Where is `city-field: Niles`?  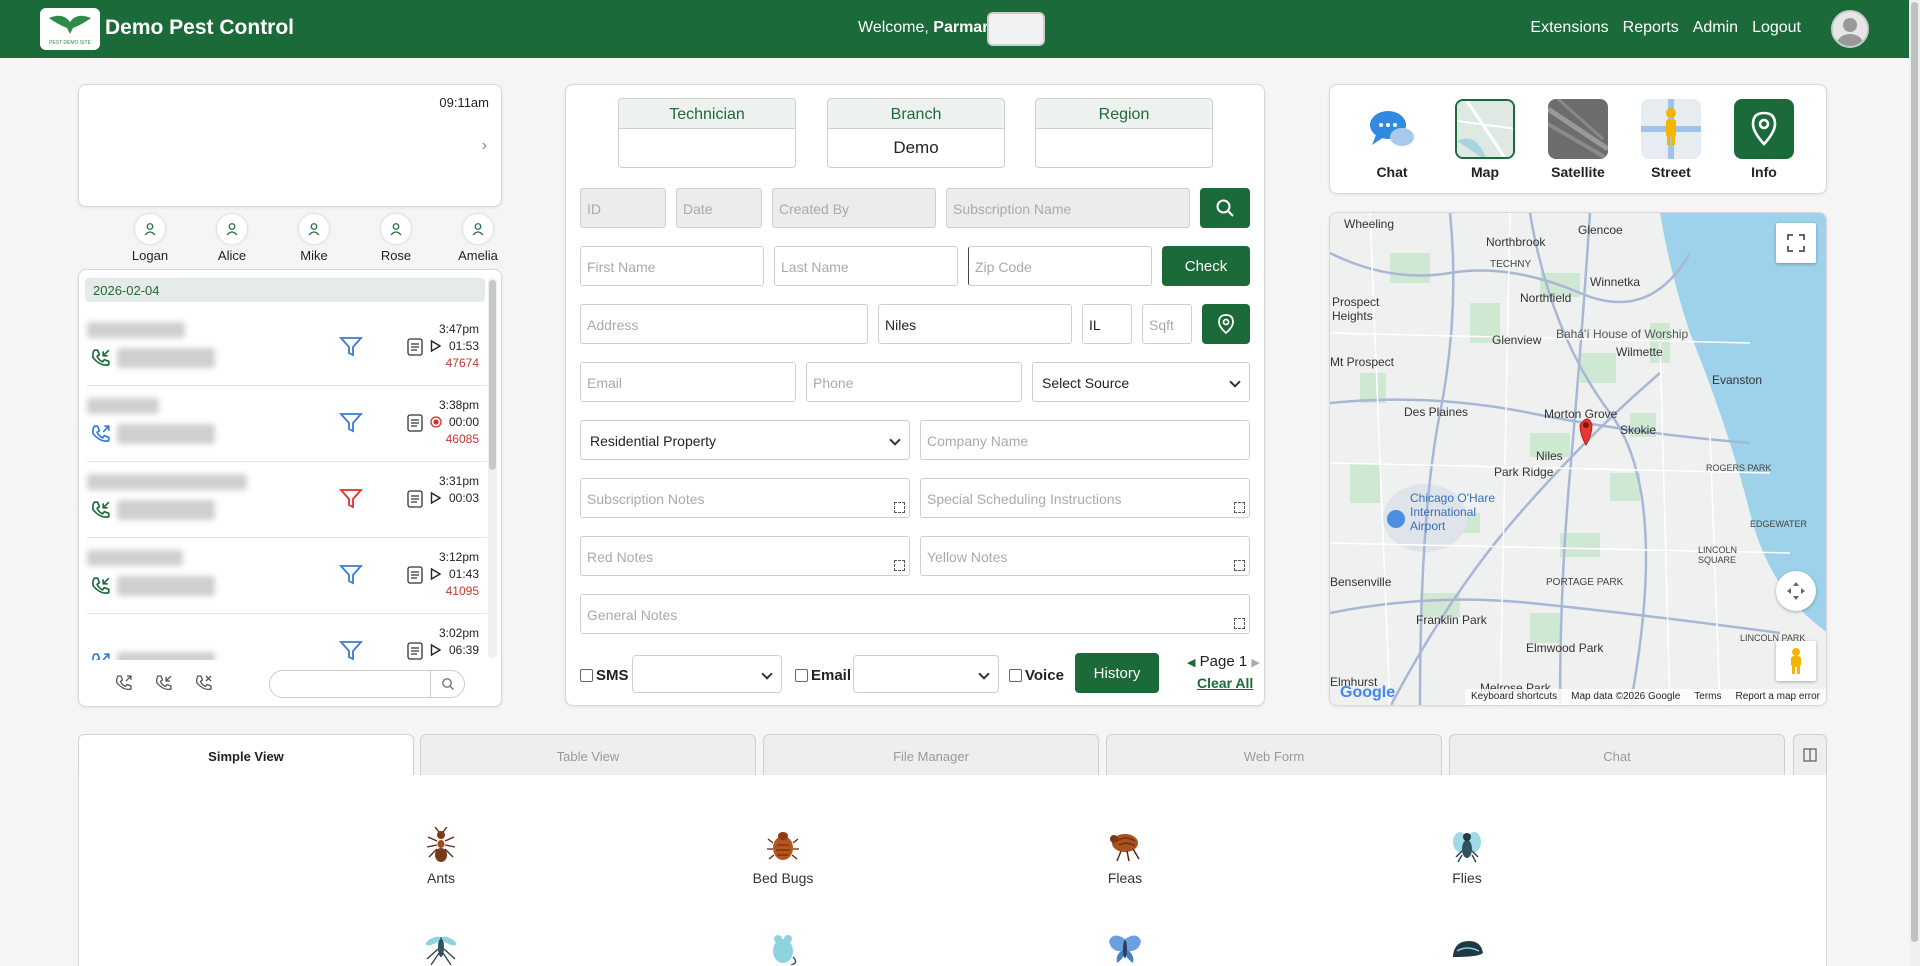
city-field: Niles is located at coordinates (975, 324).